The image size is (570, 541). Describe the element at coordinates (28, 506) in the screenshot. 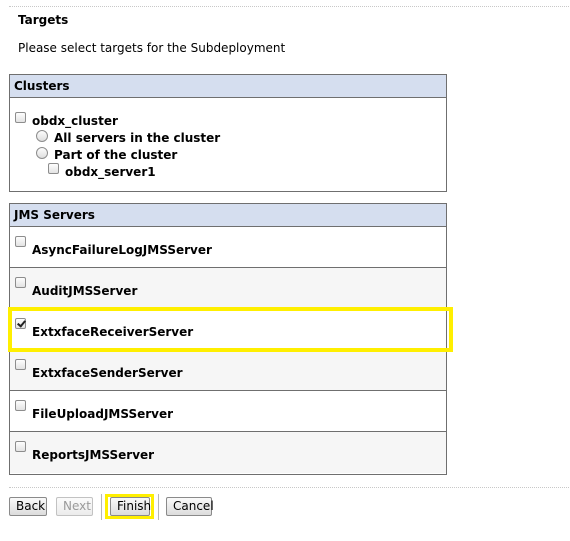

I see `back-button: Back` at that location.